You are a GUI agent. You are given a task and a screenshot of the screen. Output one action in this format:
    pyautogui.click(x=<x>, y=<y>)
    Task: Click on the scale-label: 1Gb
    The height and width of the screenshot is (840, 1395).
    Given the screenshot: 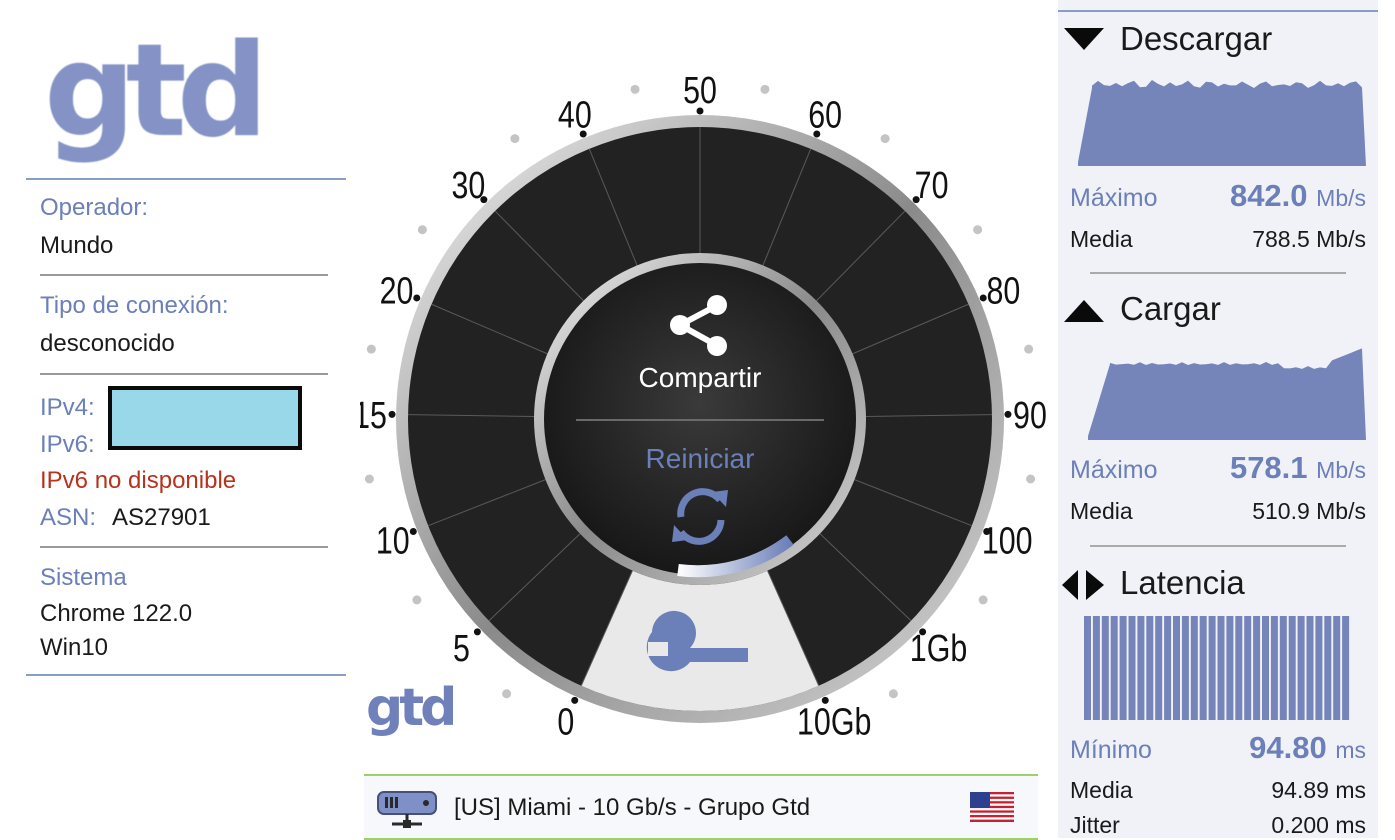 What is the action you would take?
    pyautogui.click(x=938, y=649)
    